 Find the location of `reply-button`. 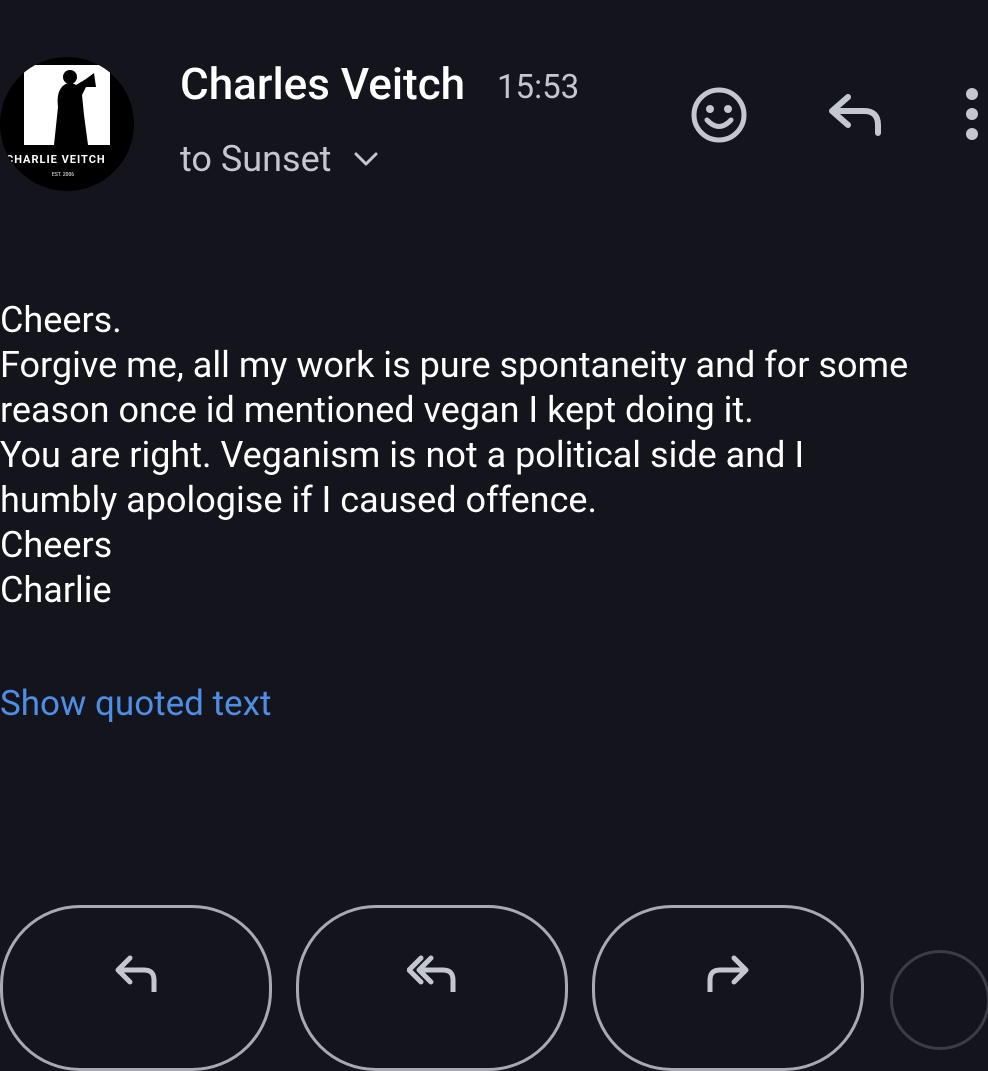

reply-button is located at coordinates (854, 114).